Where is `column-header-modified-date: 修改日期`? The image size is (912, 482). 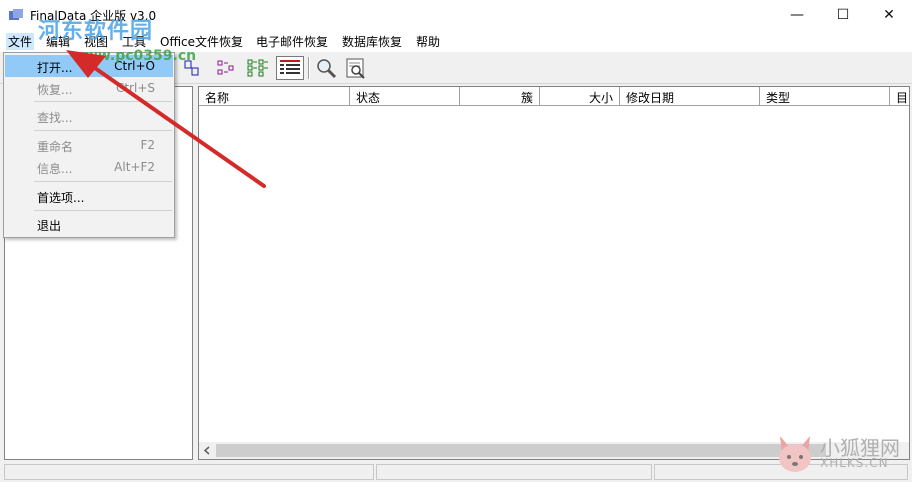
column-header-modified-date: 修改日期 is located at coordinates (690, 96).